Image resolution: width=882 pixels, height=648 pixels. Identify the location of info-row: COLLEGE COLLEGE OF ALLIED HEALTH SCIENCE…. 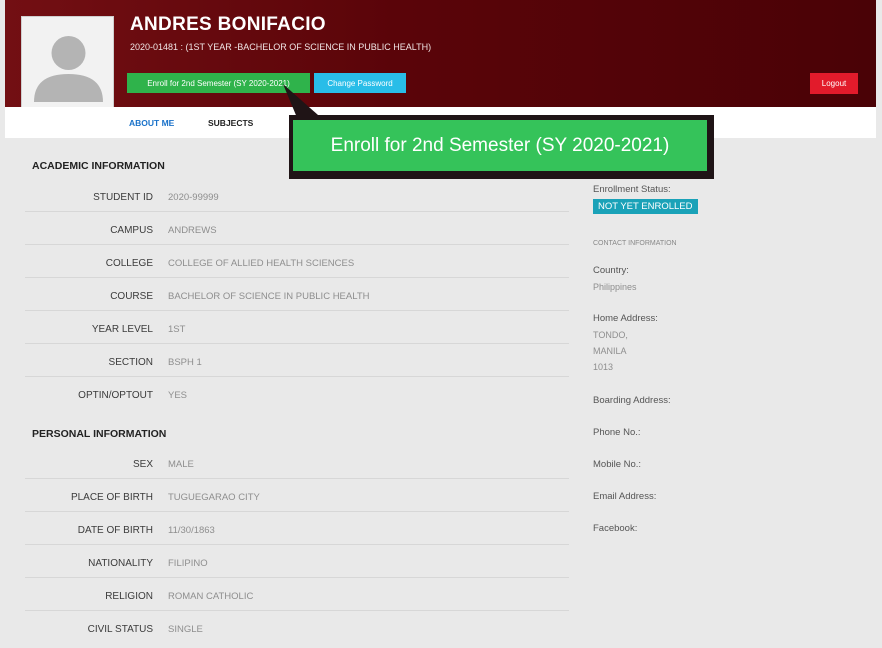
(297, 261).